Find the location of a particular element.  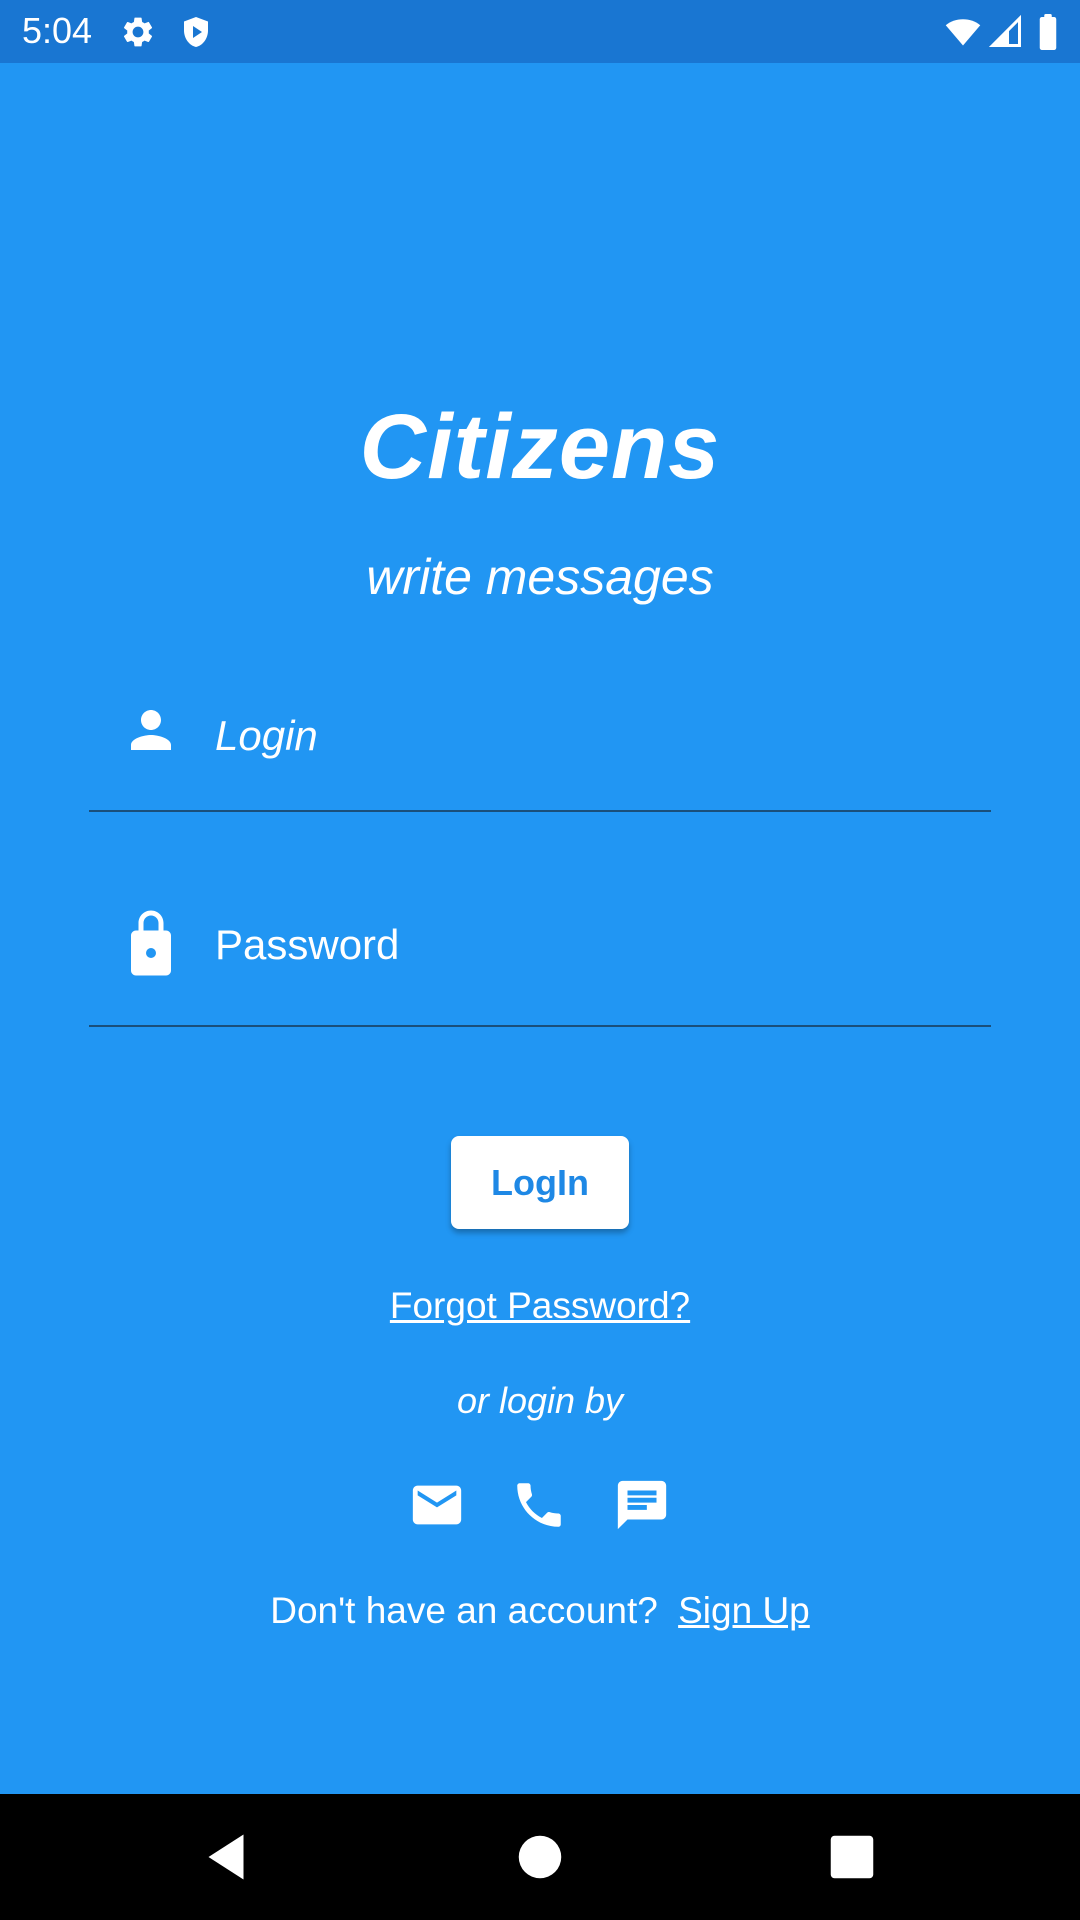

back-icon is located at coordinates (226, 1857).